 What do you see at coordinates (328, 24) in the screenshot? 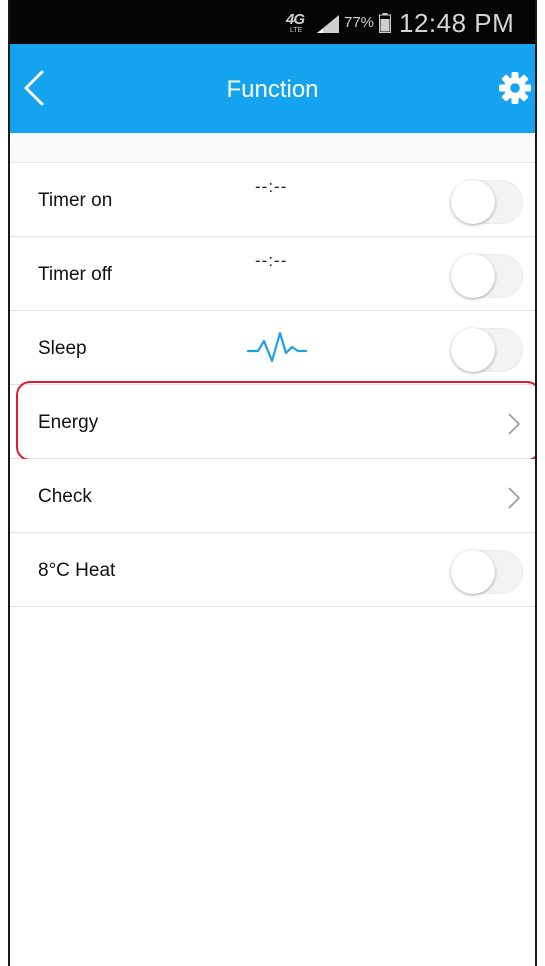
I see `signal-icon` at bounding box center [328, 24].